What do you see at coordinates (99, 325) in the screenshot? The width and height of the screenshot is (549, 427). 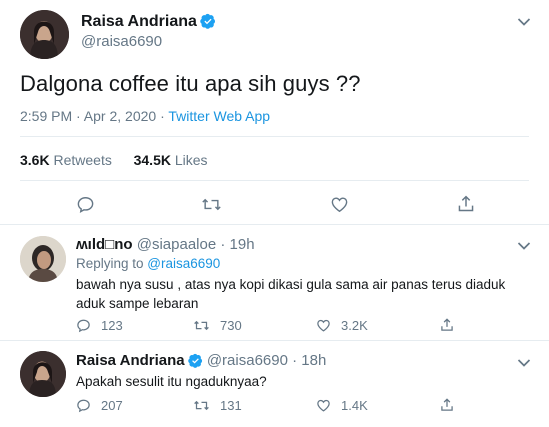 I see `reply-action: 123` at bounding box center [99, 325].